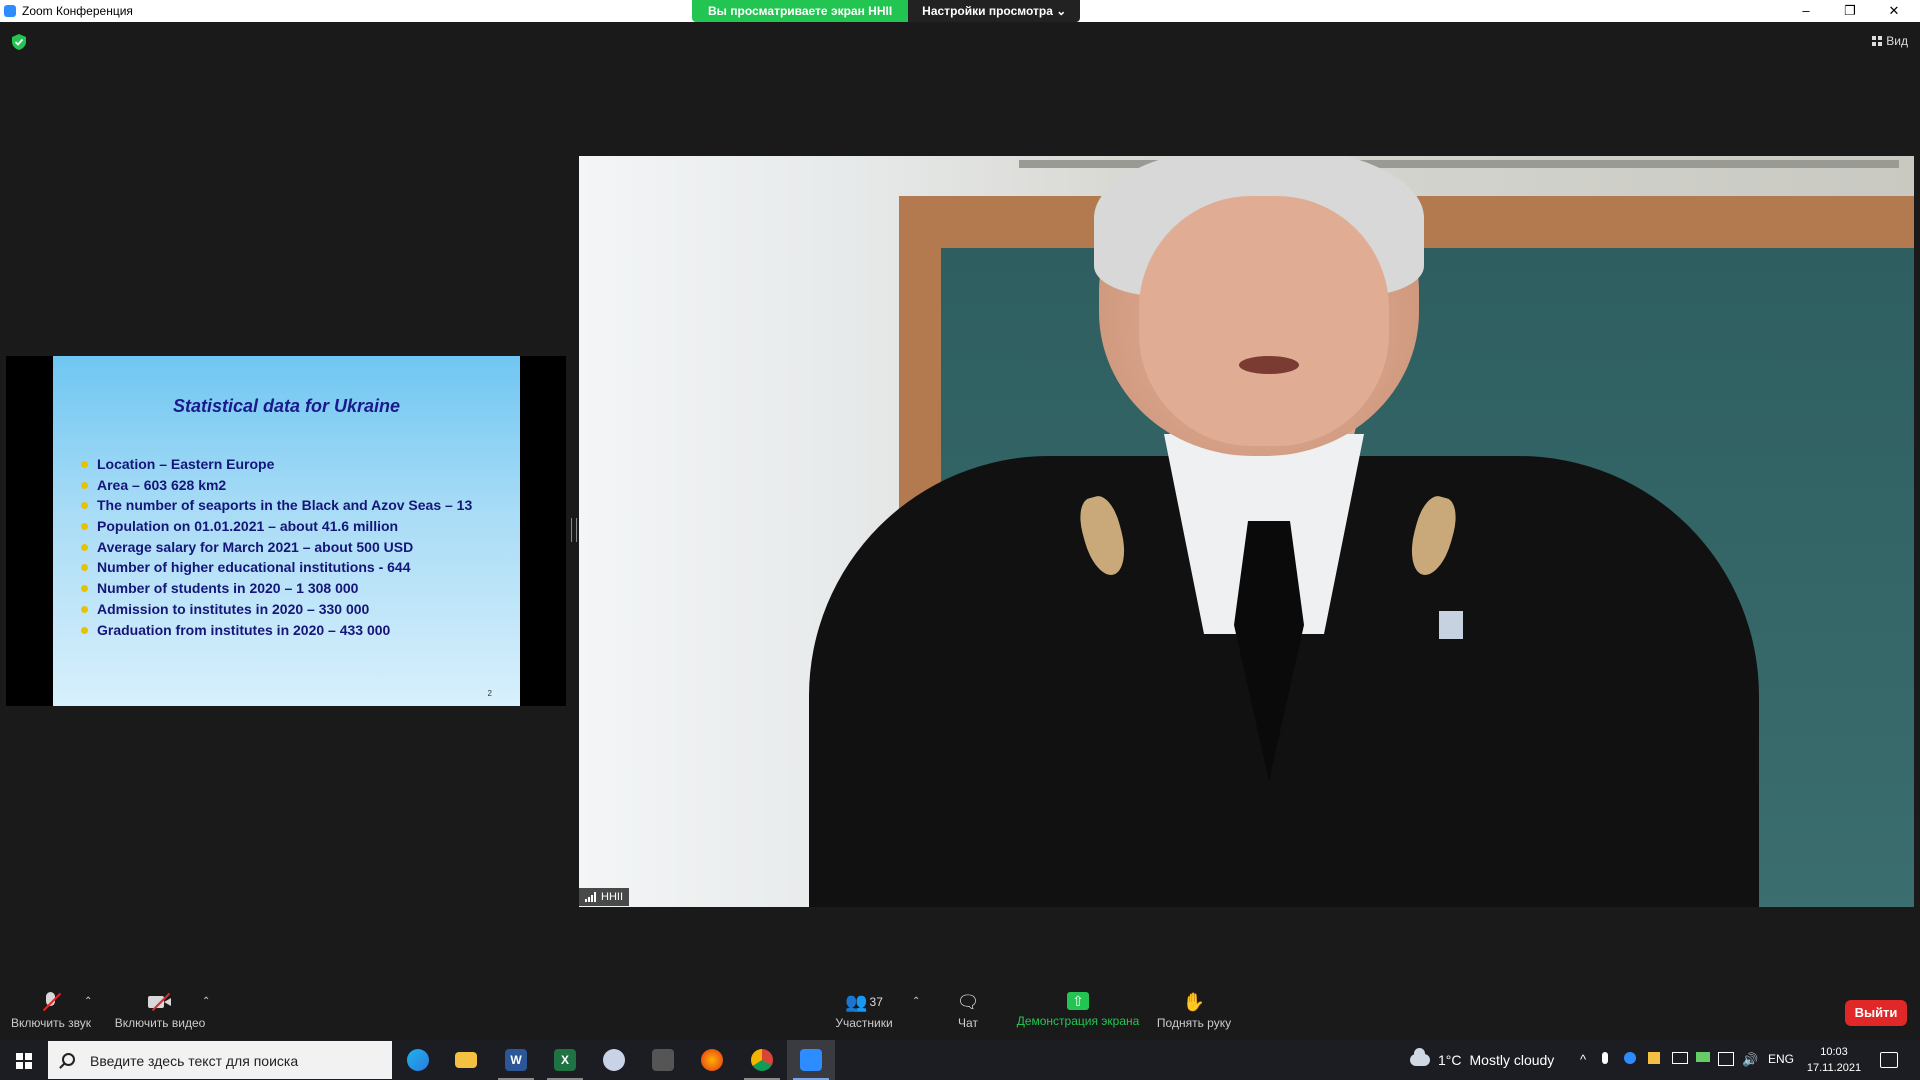 This screenshot has width=1920, height=1080. I want to click on security-icon, so click(1654, 1058).